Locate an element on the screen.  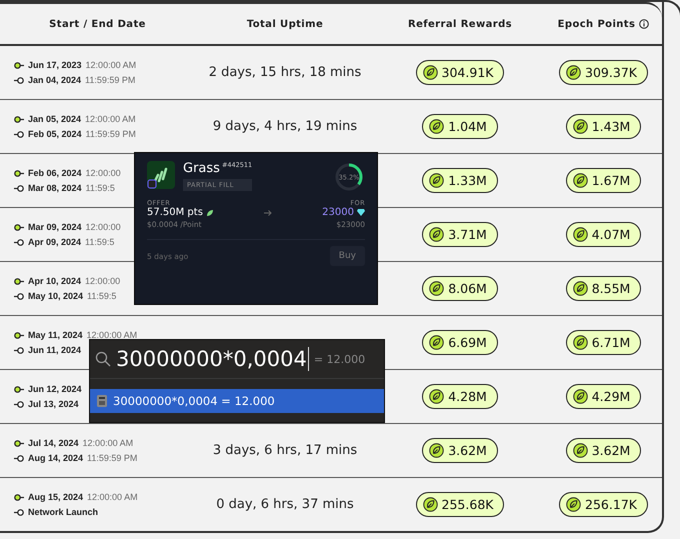
uptime-text: 2 days, 15 hrs, 18 mins is located at coordinates (285, 72).